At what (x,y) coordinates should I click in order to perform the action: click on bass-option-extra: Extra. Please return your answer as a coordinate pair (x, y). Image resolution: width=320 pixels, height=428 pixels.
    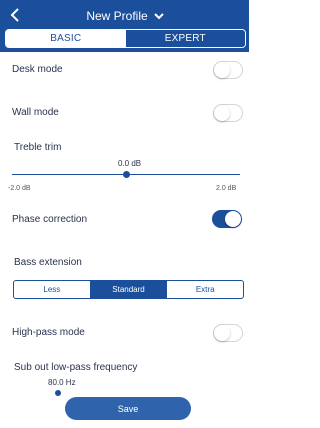
    Looking at the image, I should click on (205, 289).